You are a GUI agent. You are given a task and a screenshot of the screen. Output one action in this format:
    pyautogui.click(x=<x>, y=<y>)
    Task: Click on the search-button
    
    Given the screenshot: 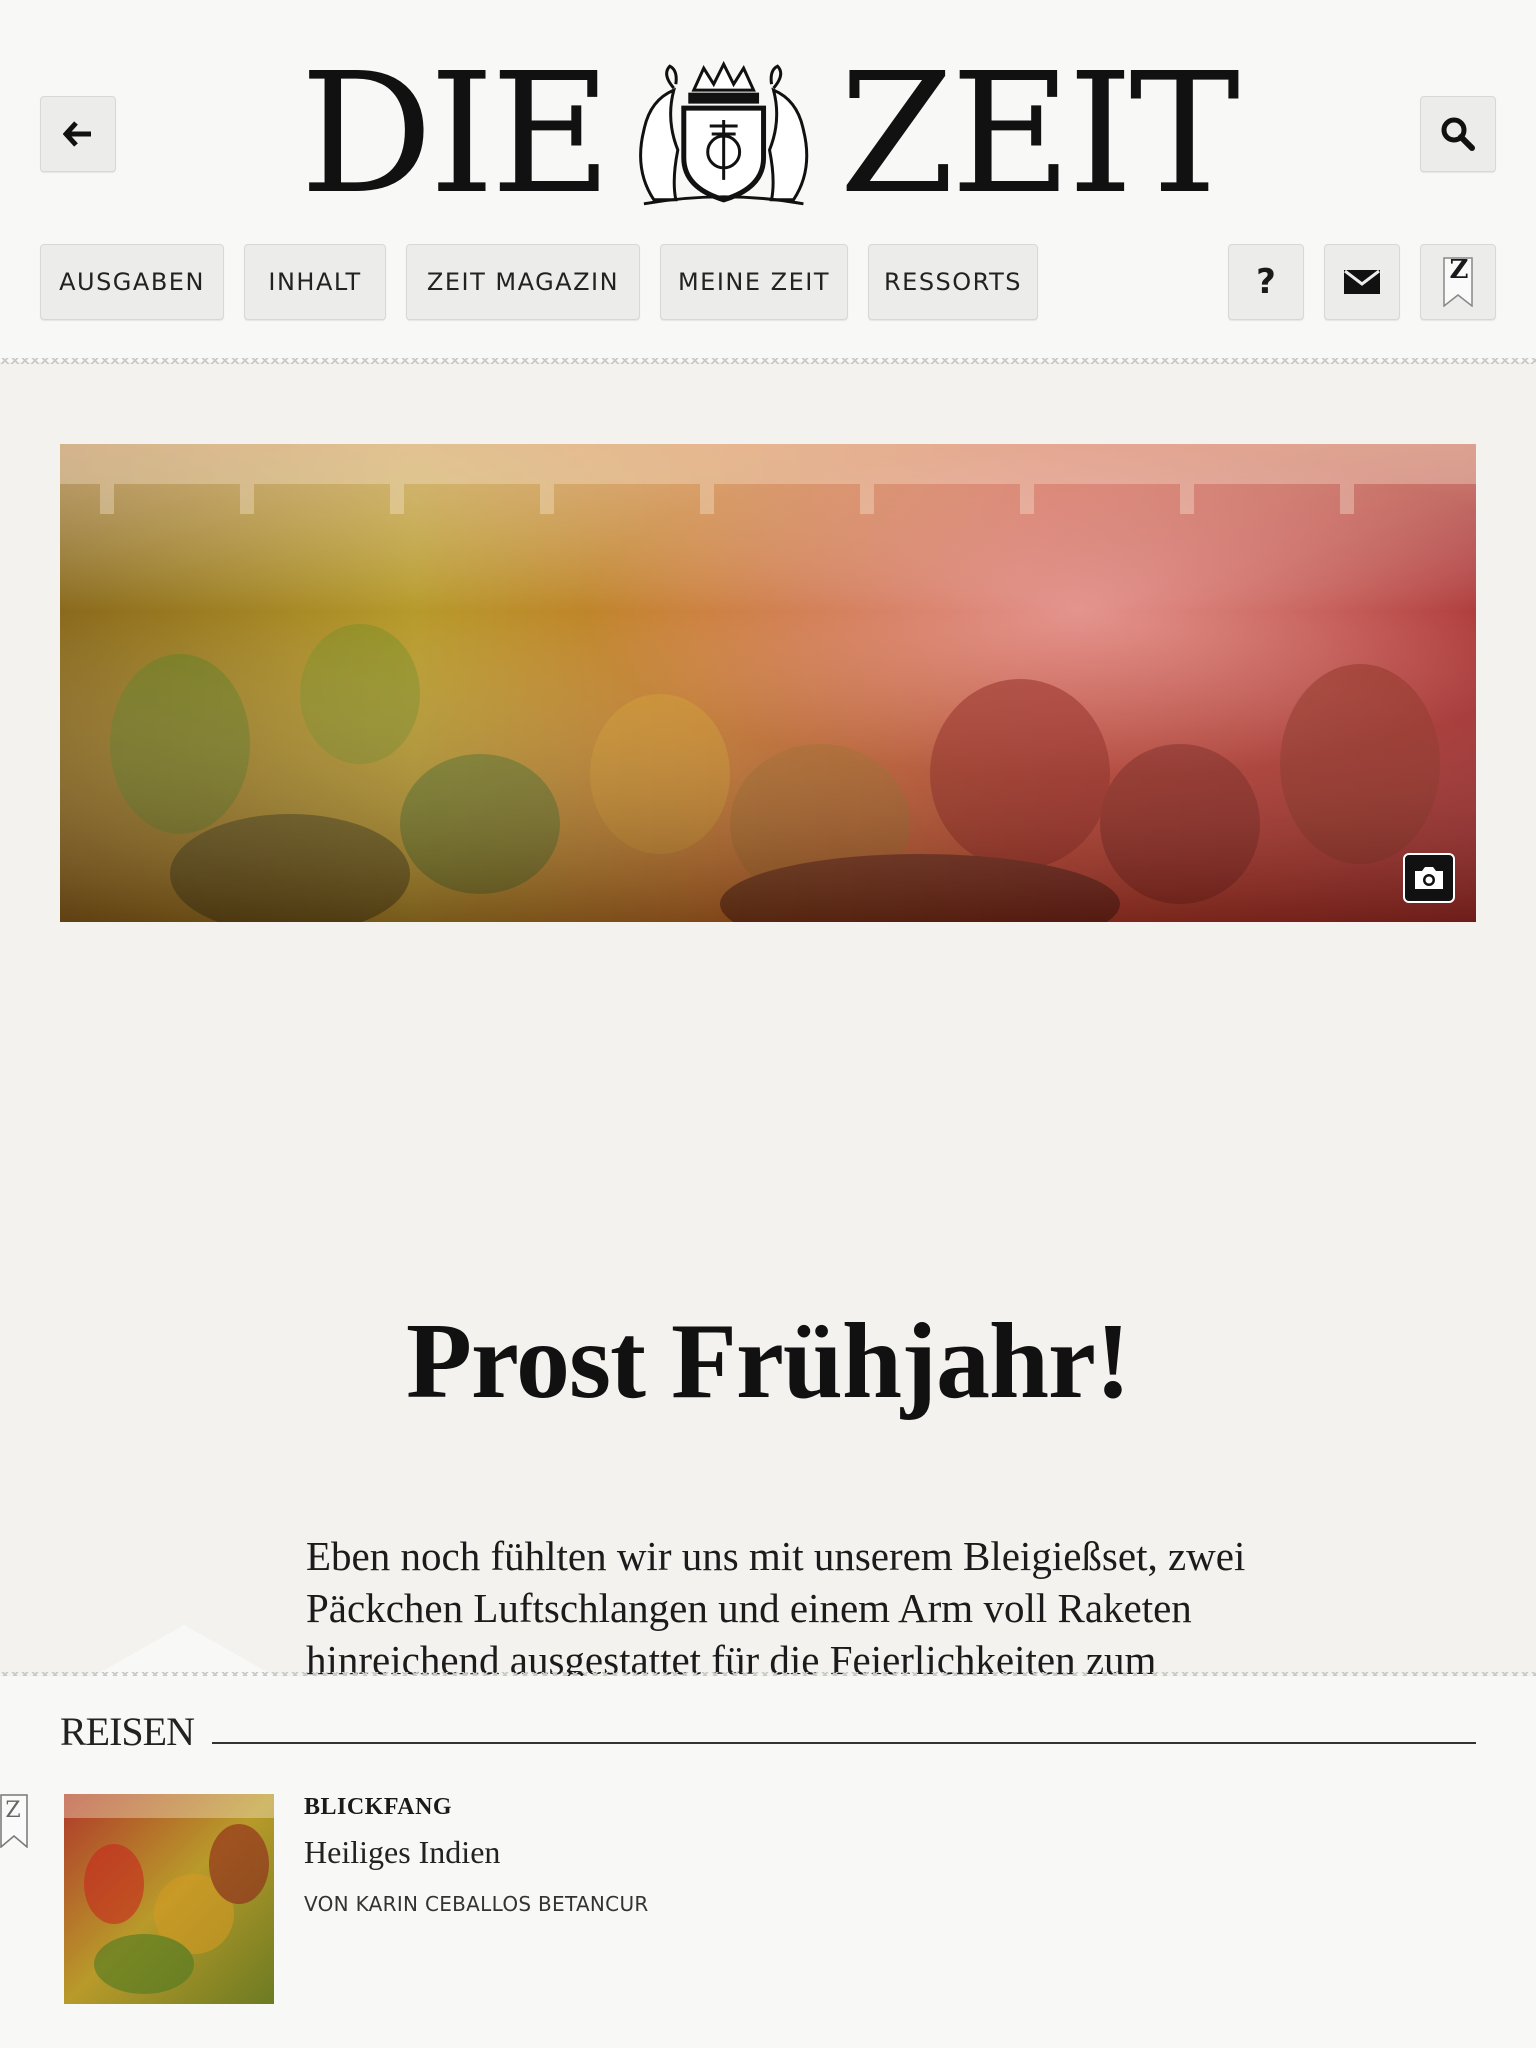 What is the action you would take?
    pyautogui.click(x=1458, y=134)
    